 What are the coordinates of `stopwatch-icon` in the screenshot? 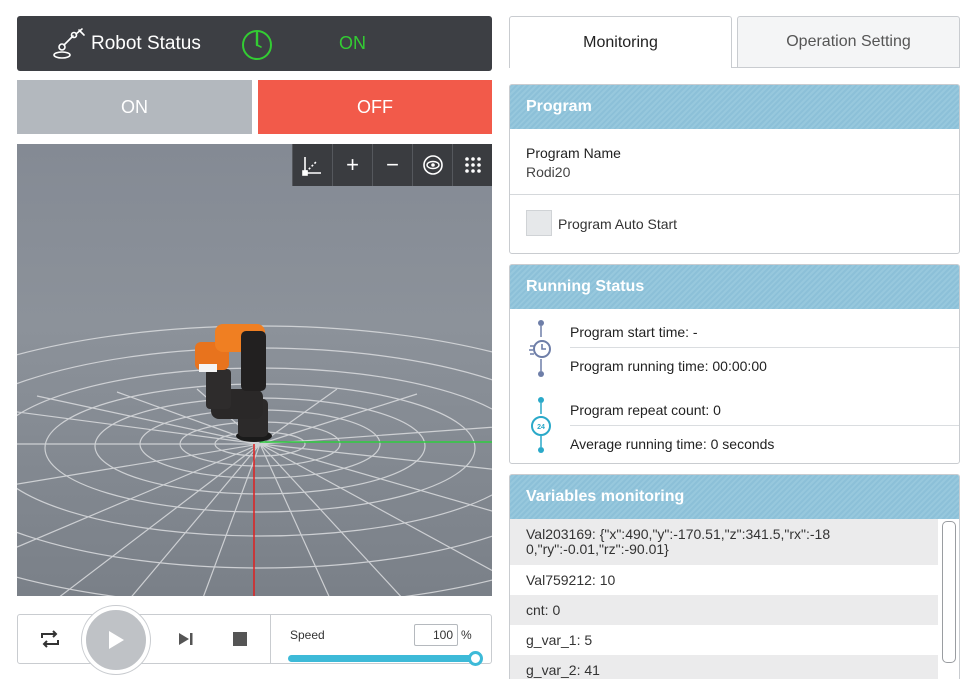 It's located at (540, 348).